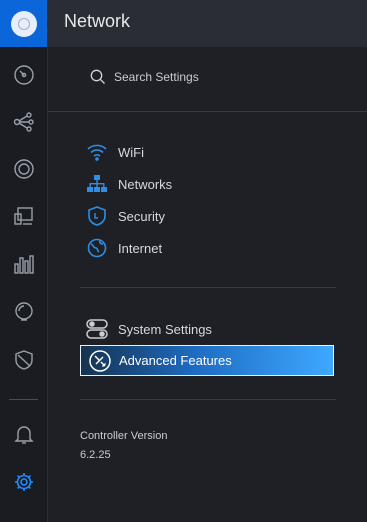  I want to click on dashboard-icon, so click(23, 75).